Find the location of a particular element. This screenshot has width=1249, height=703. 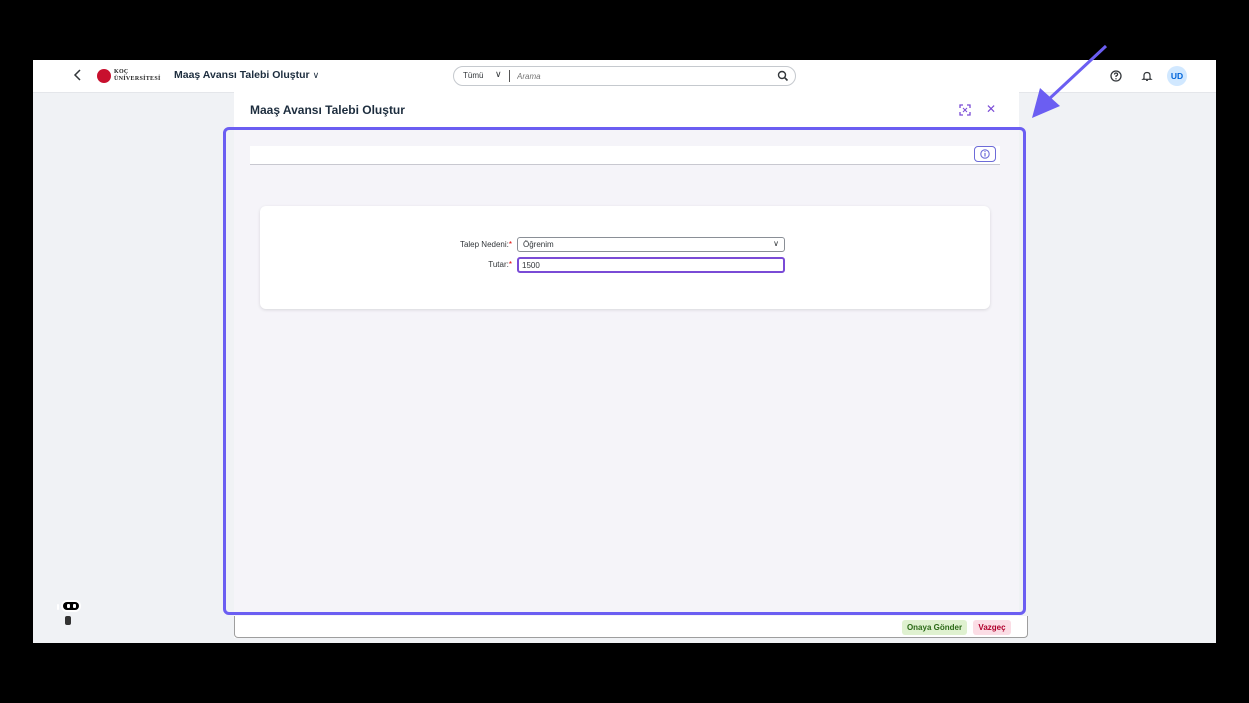

dialog-footer: Onaya Gönder Vazgeç is located at coordinates (631, 627).